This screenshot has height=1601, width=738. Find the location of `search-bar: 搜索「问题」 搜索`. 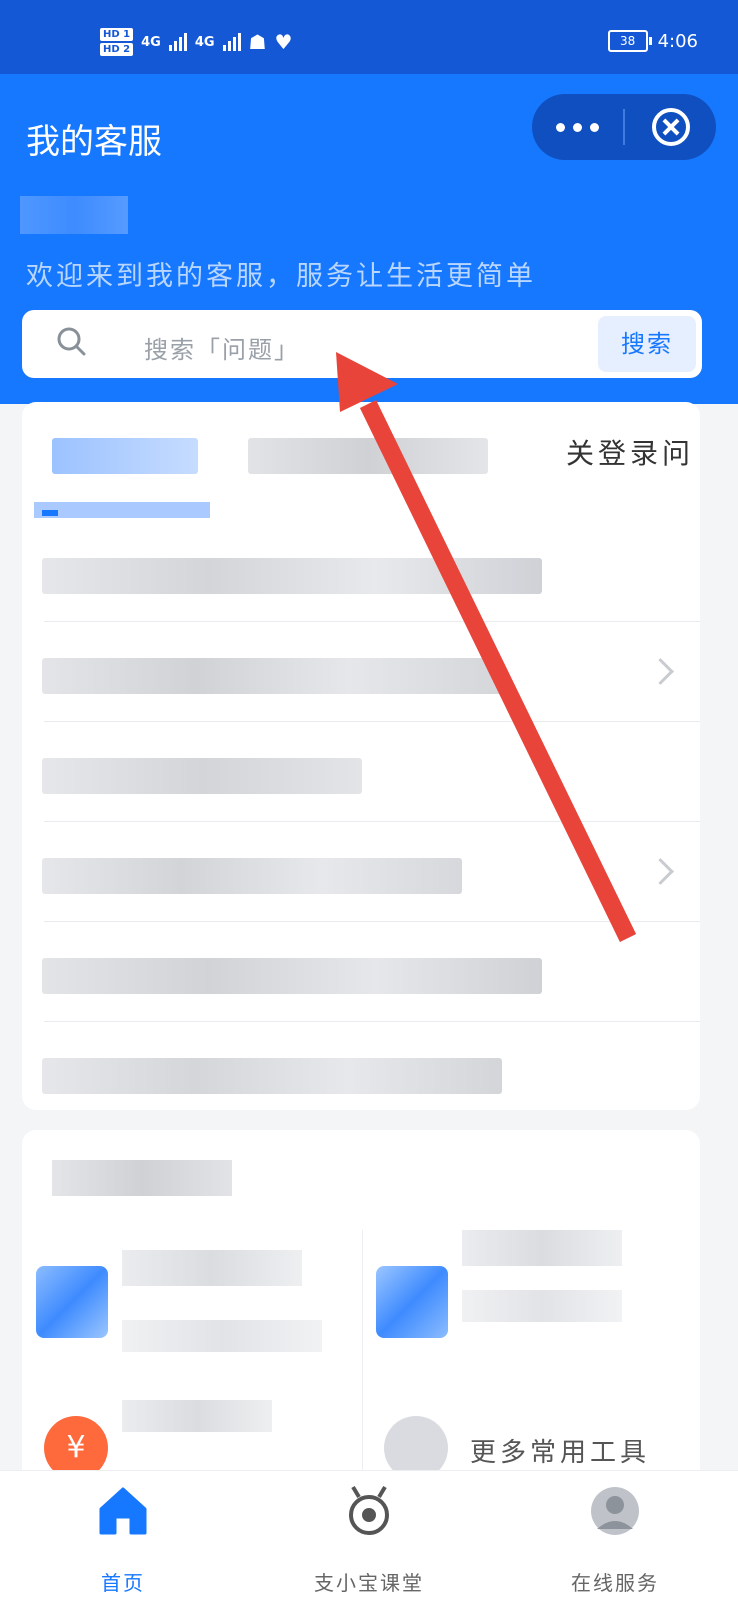

search-bar: 搜索「问题」 搜索 is located at coordinates (362, 344).